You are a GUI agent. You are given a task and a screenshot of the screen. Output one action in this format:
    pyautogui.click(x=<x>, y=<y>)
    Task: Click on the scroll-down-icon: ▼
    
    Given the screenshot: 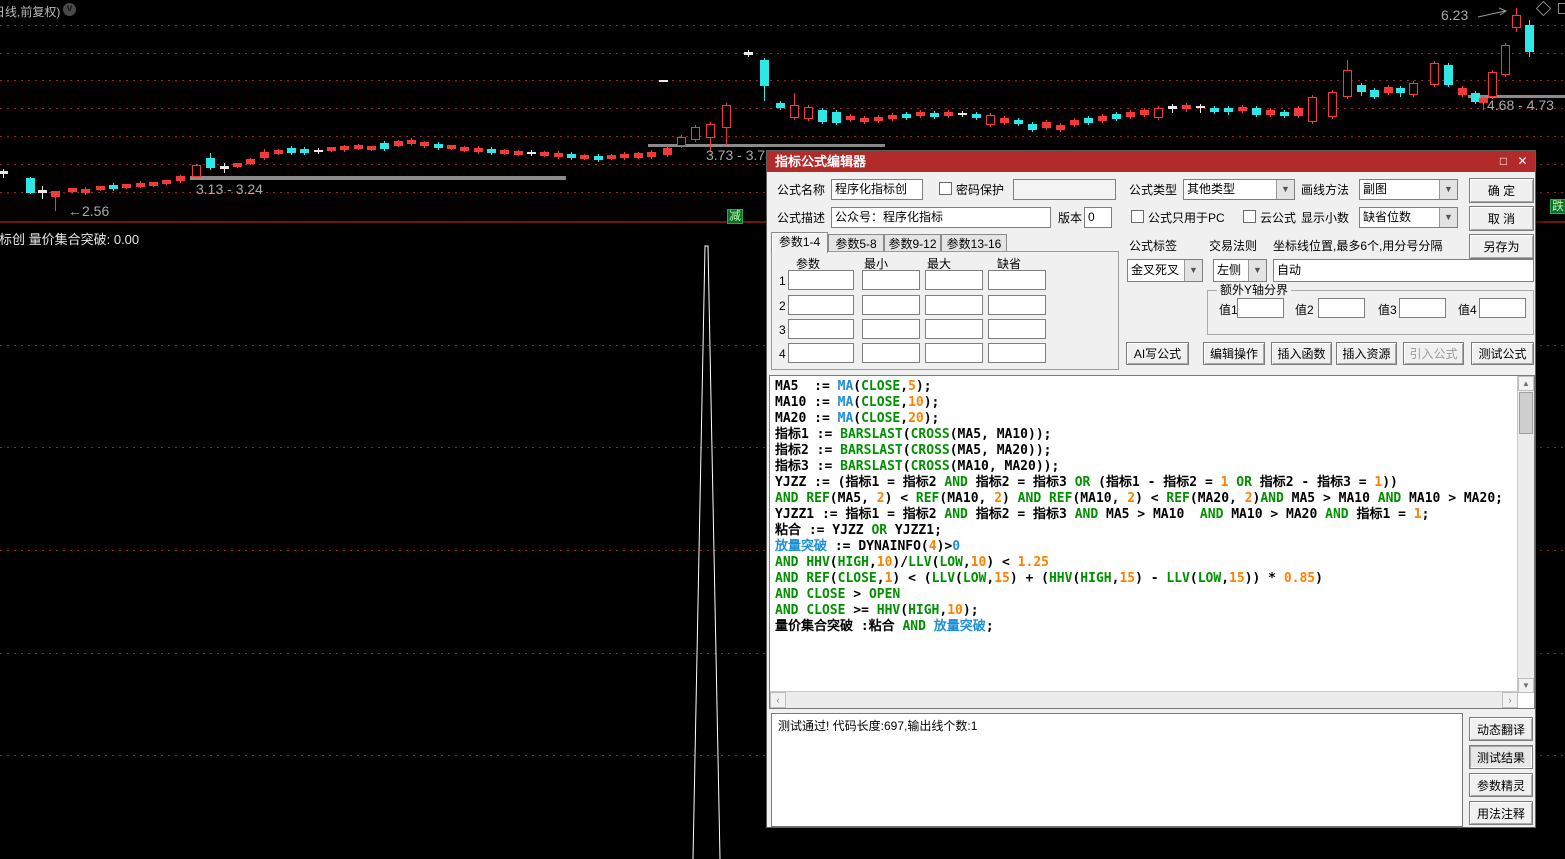 What is the action you would take?
    pyautogui.click(x=1526, y=685)
    